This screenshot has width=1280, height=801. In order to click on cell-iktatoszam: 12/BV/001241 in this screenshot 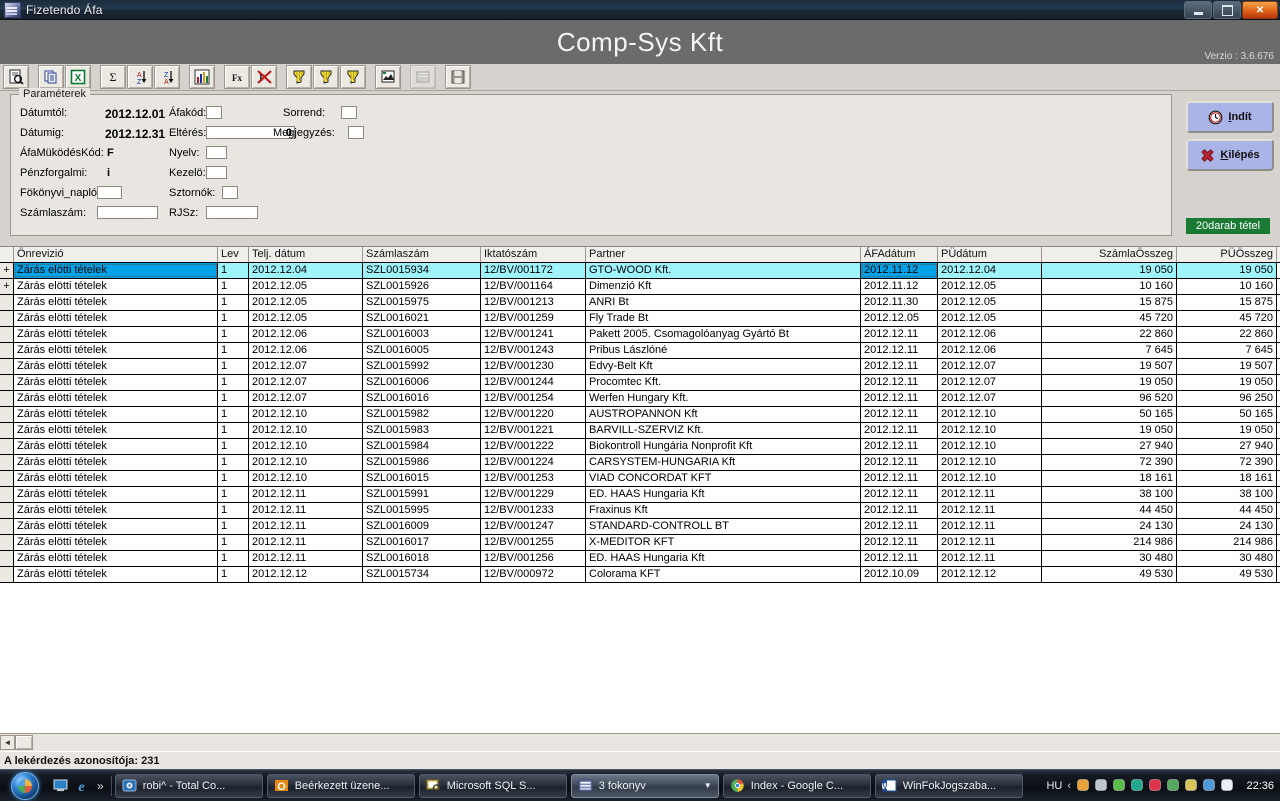, I will do `click(533, 334)`.